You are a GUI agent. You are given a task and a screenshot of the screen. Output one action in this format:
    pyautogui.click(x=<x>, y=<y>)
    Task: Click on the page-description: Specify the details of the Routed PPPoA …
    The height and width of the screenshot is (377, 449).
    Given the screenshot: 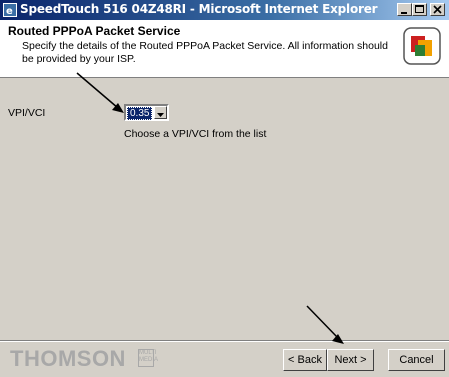 What is the action you would take?
    pyautogui.click(x=205, y=52)
    